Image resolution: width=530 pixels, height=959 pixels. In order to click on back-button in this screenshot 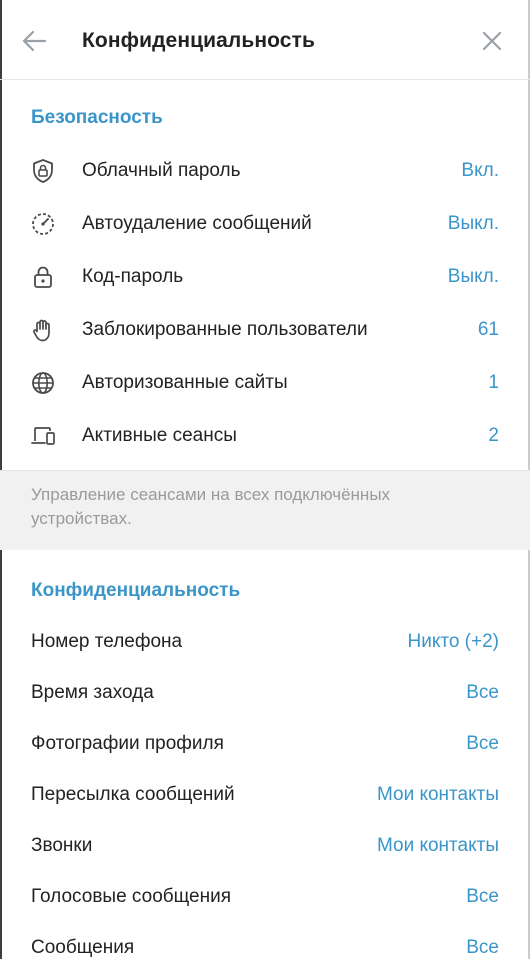, I will do `click(35, 41)`.